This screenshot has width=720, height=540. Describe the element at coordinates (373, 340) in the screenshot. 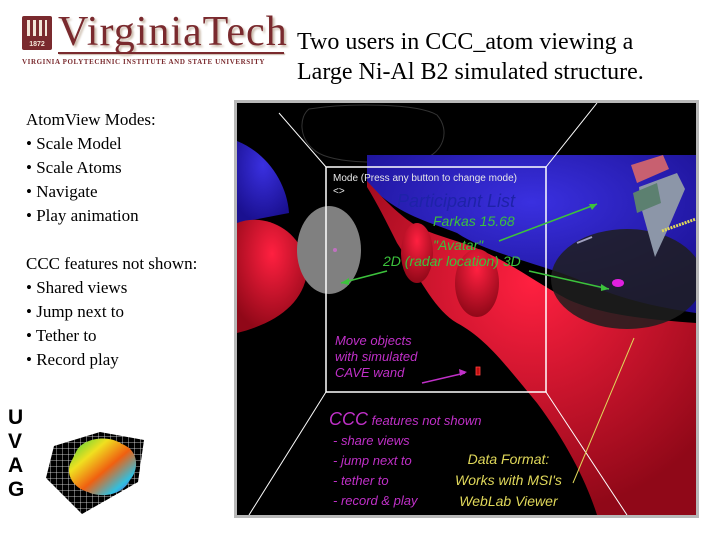

I see `move-label-line: Move objects` at that location.